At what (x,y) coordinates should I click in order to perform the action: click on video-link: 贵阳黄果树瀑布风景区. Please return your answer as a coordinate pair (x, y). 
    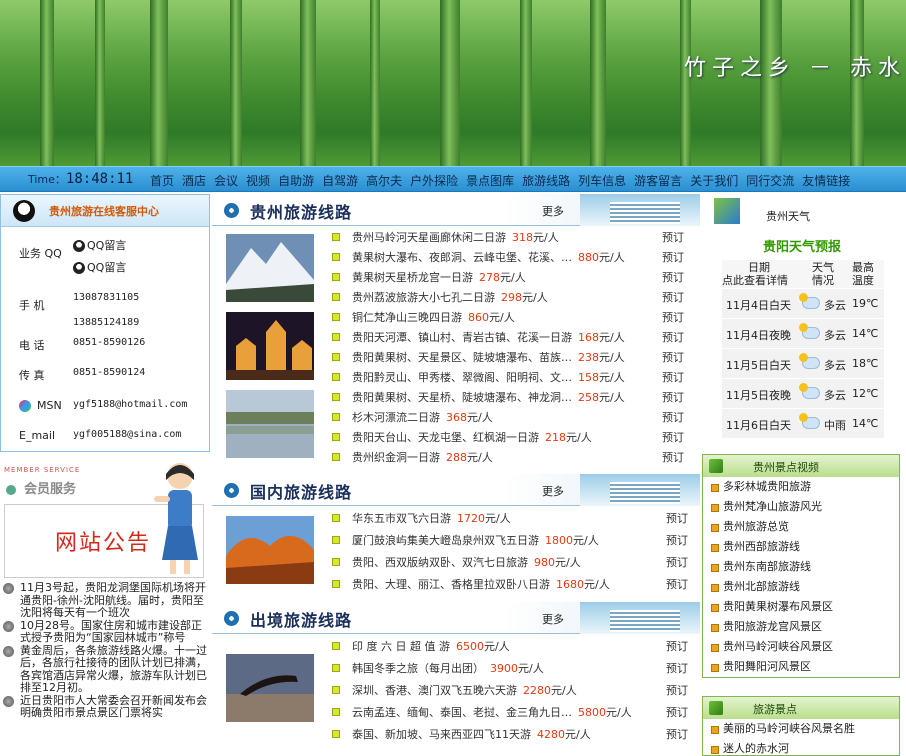
    Looking at the image, I should click on (801, 607).